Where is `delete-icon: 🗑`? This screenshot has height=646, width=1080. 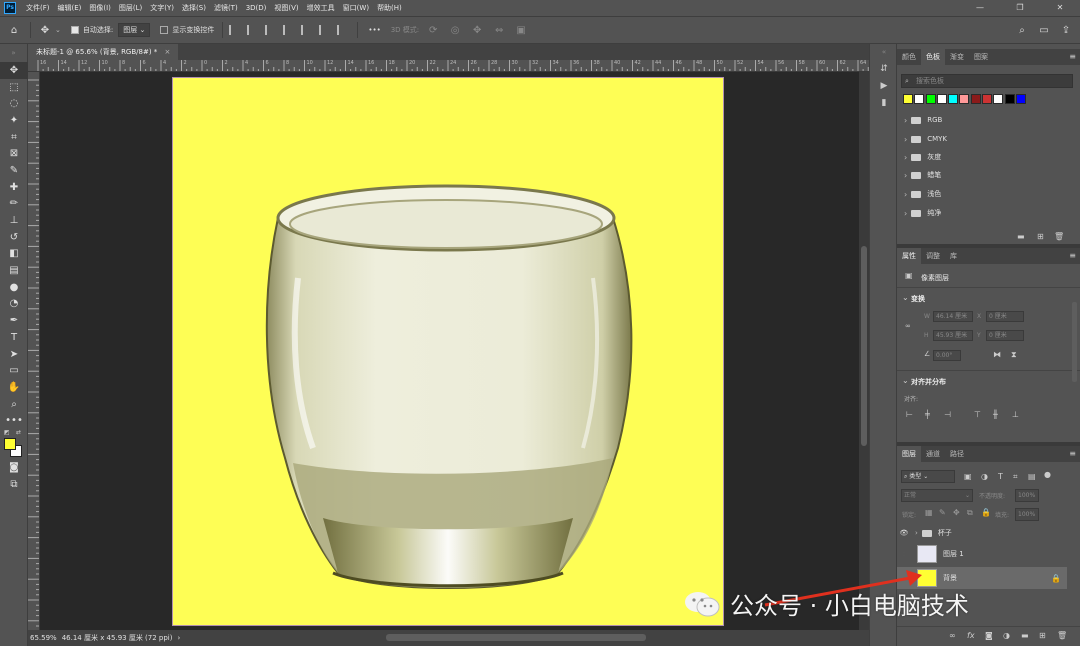
delete-icon: 🗑 is located at coordinates (1062, 635).